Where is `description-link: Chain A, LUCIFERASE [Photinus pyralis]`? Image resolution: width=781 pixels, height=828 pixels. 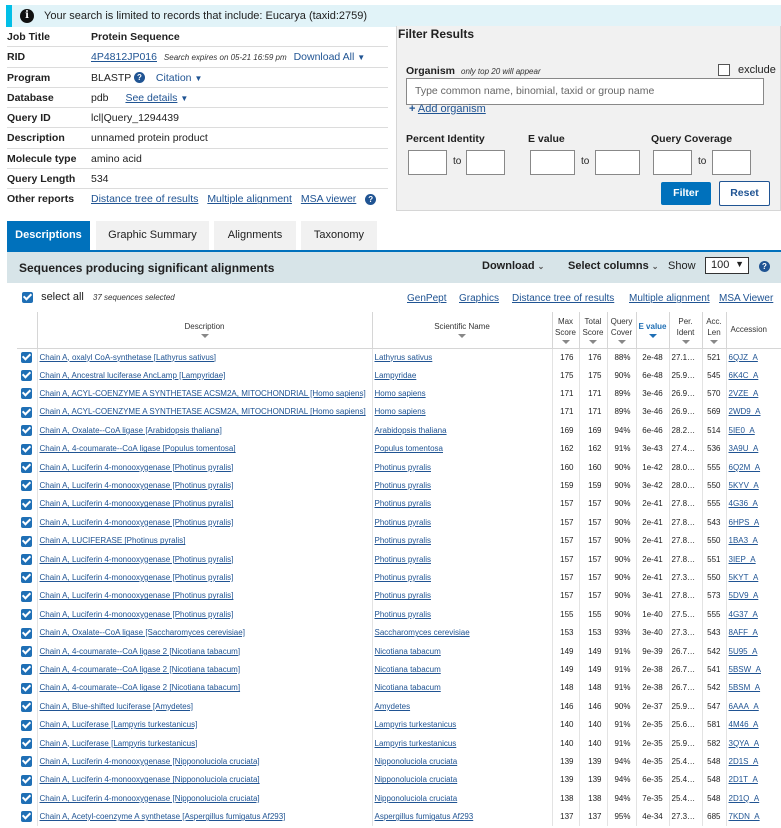 description-link: Chain A, LUCIFERASE [Photinus pyralis] is located at coordinates (113, 540).